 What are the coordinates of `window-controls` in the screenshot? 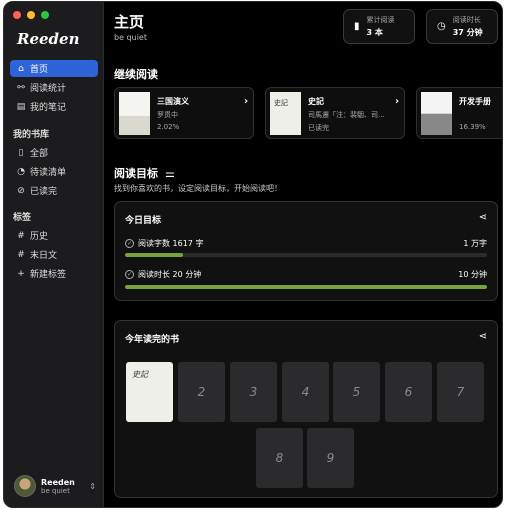 It's located at (31, 15).